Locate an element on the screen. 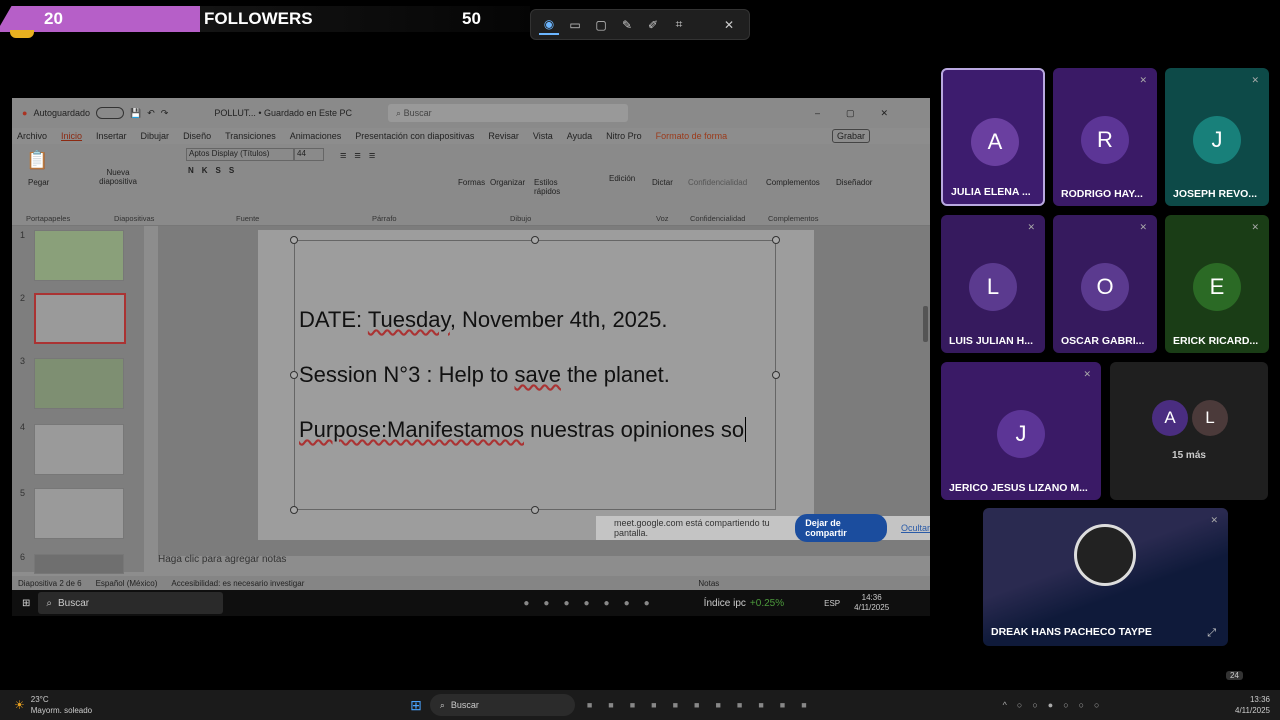 The width and height of the screenshot is (1280, 720). menu-dibujar: Dibujar is located at coordinates (155, 136).